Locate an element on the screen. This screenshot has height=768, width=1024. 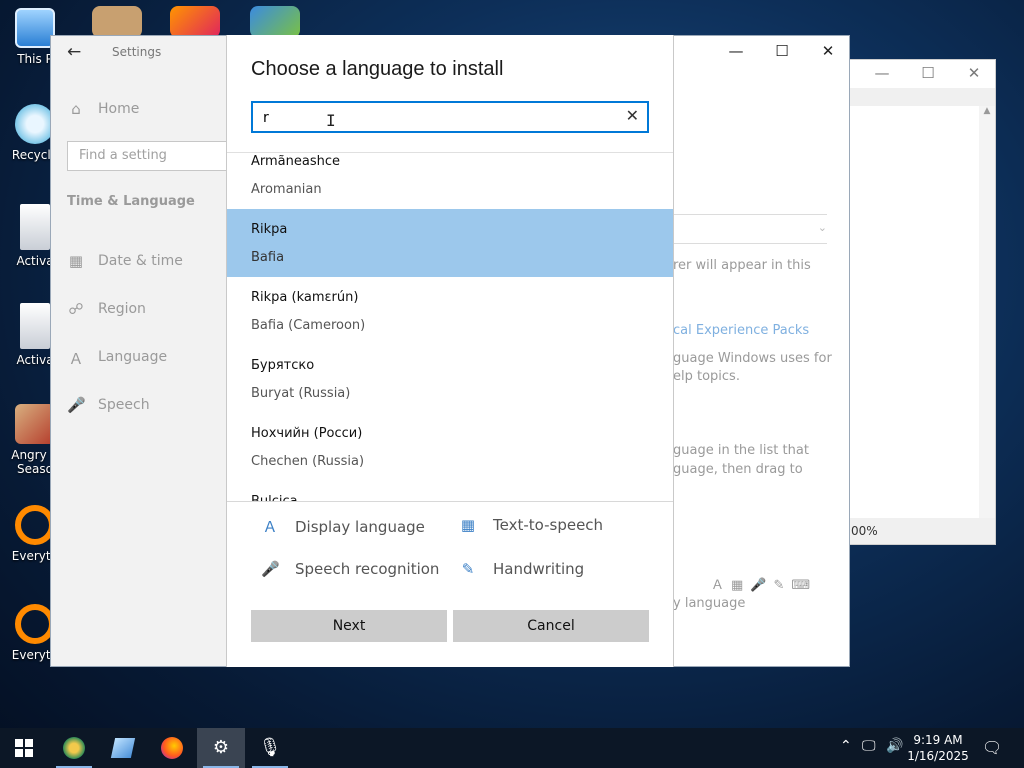
nav-speech-label: Speech is located at coordinates (124, 405).